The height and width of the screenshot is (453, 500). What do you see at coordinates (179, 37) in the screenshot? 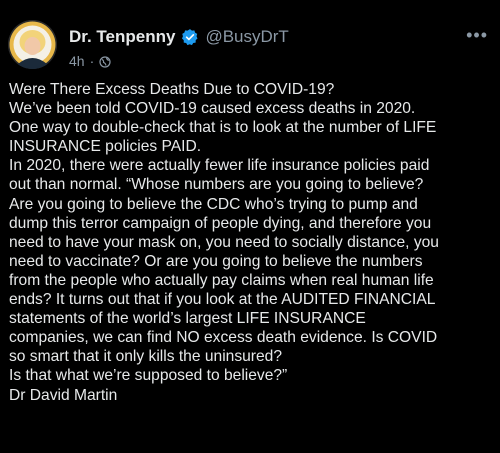
I see `post-header: Dr. Tenpenny @BusyDrT` at bounding box center [179, 37].